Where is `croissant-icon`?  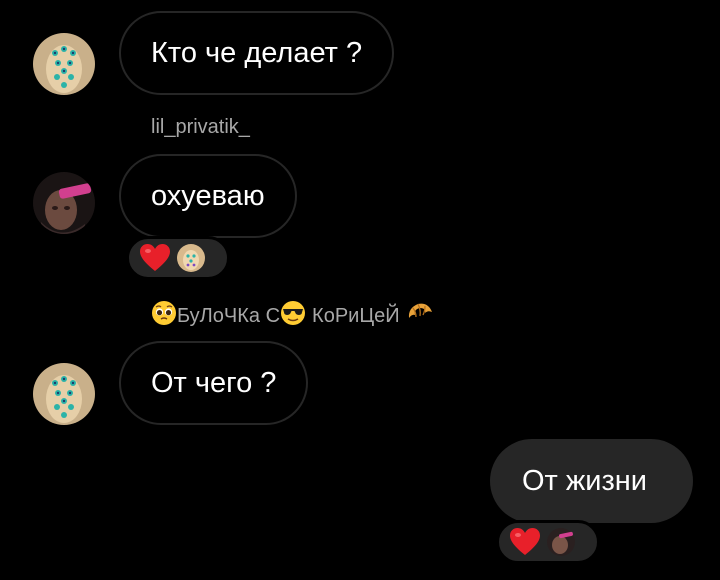
croissant-icon is located at coordinates (420, 316).